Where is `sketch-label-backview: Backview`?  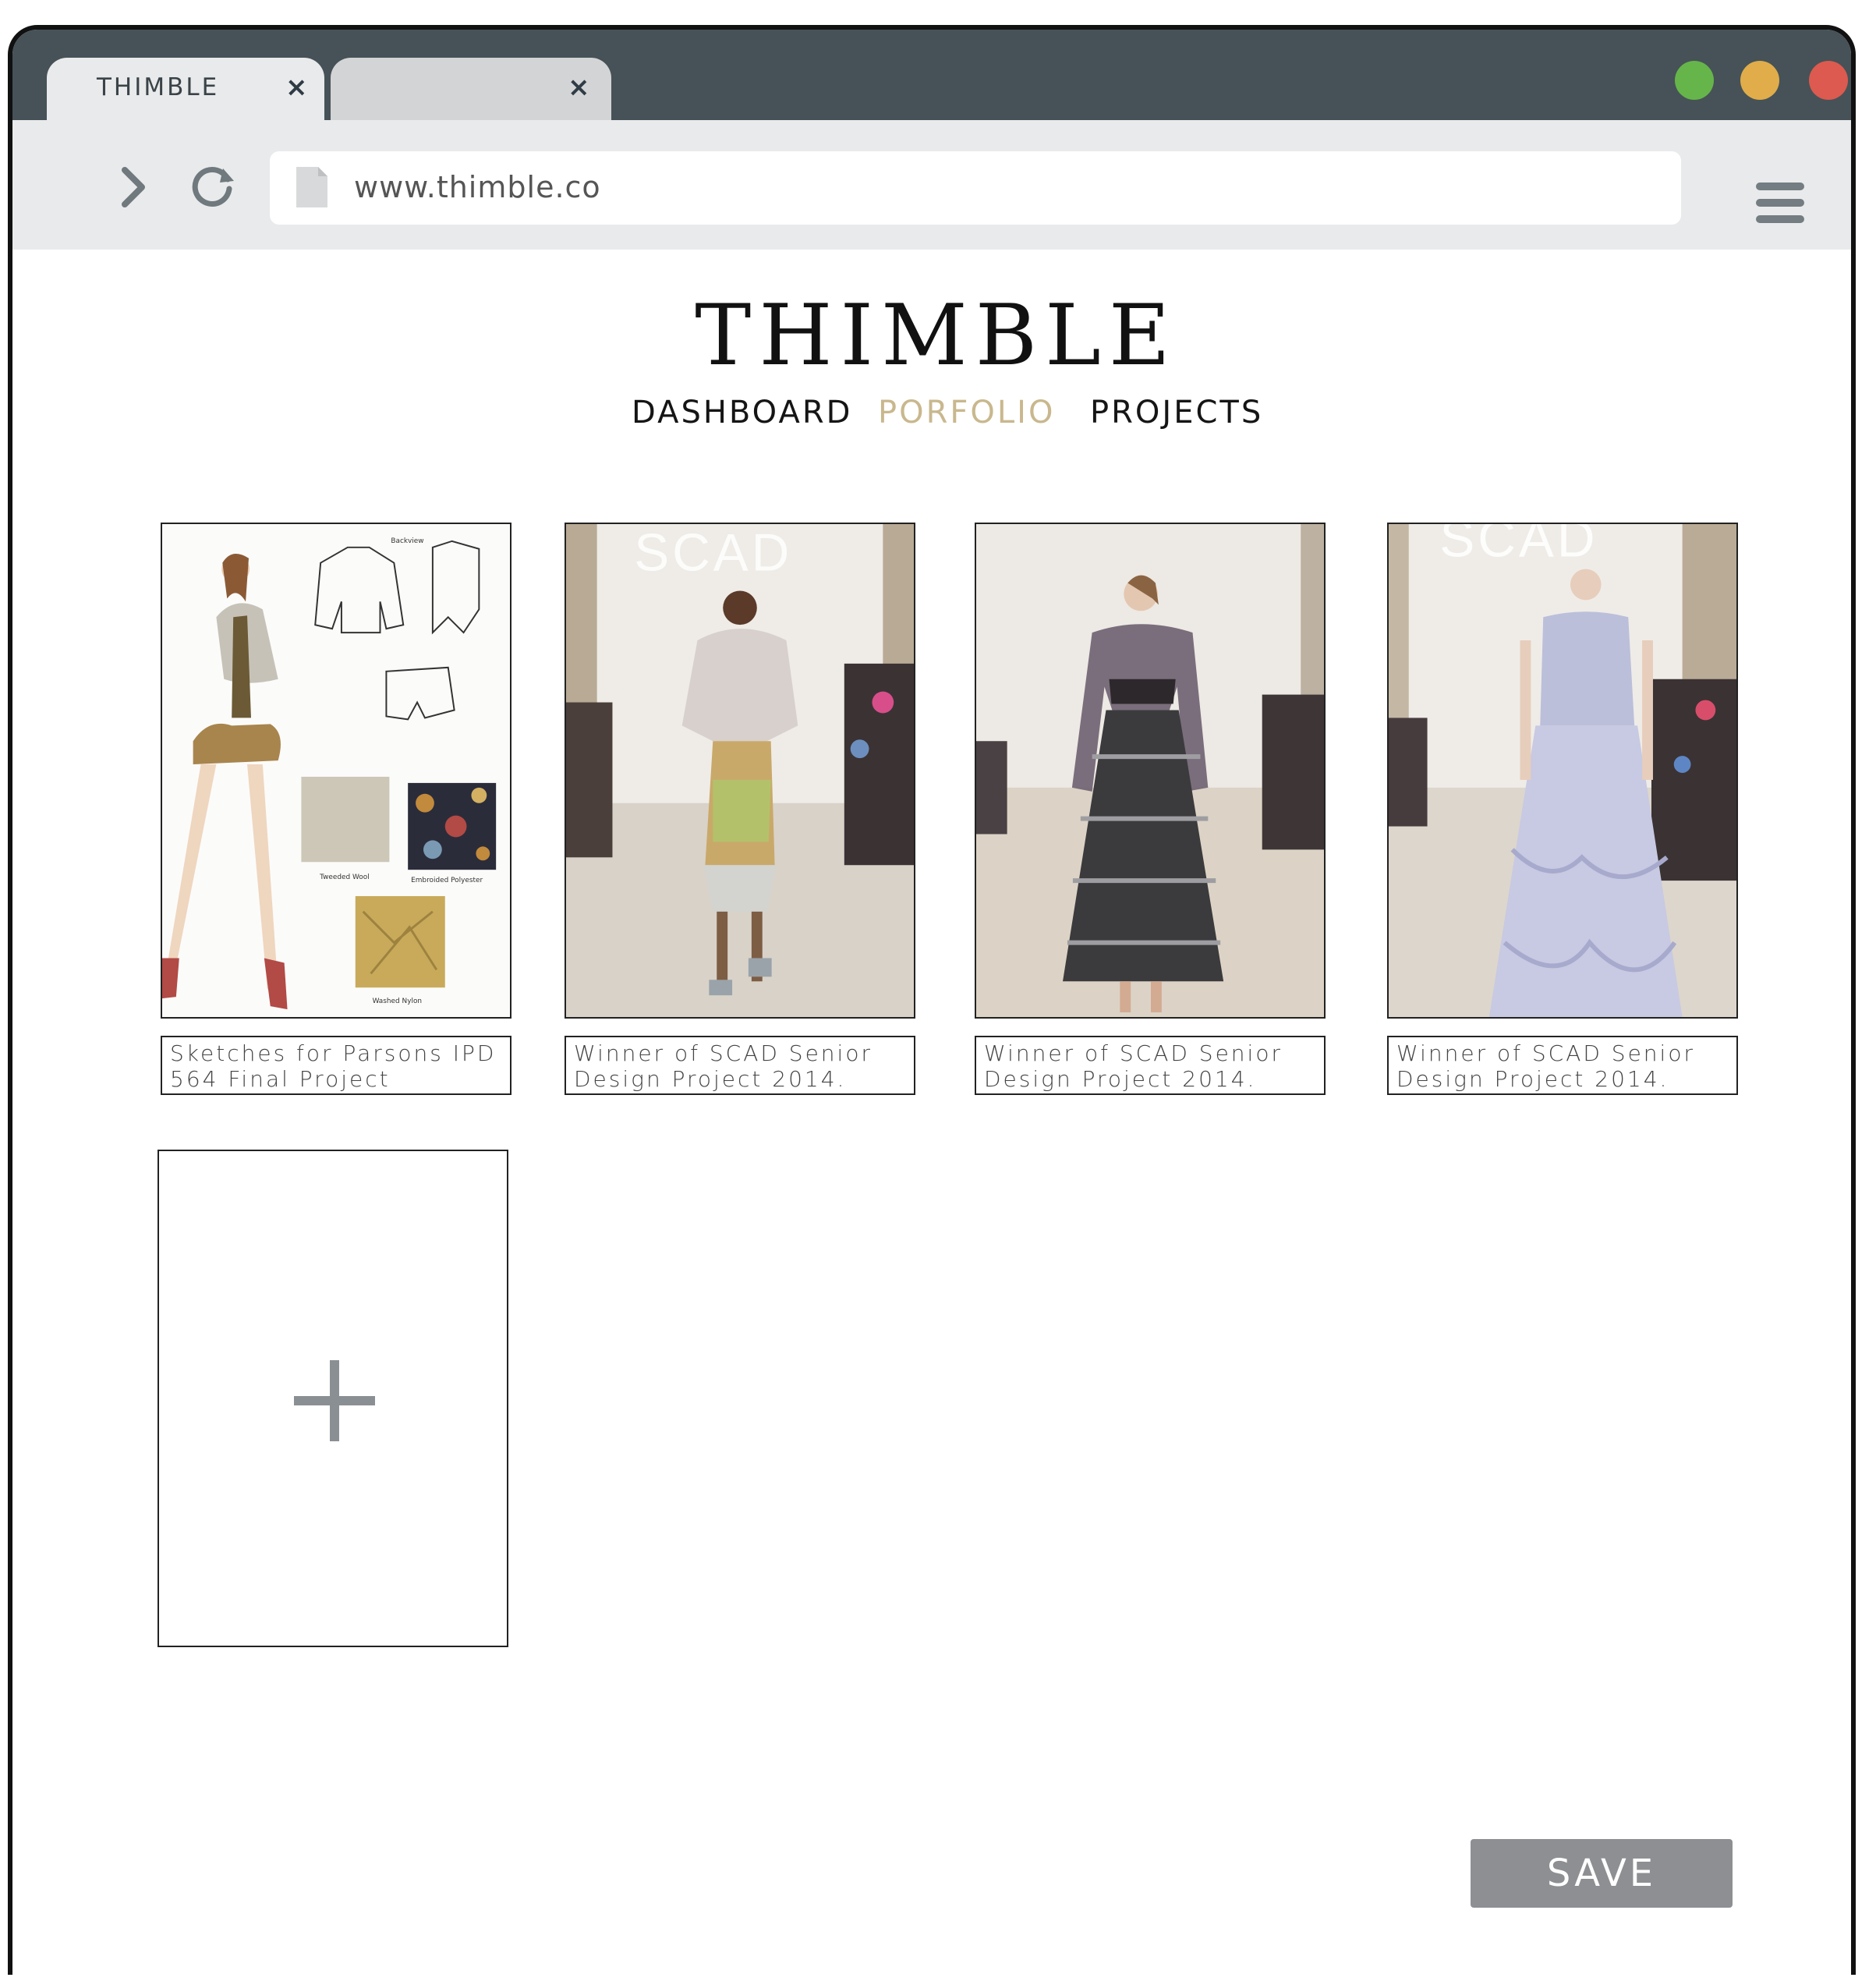
sketch-label-backview: Backview is located at coordinates (407, 541).